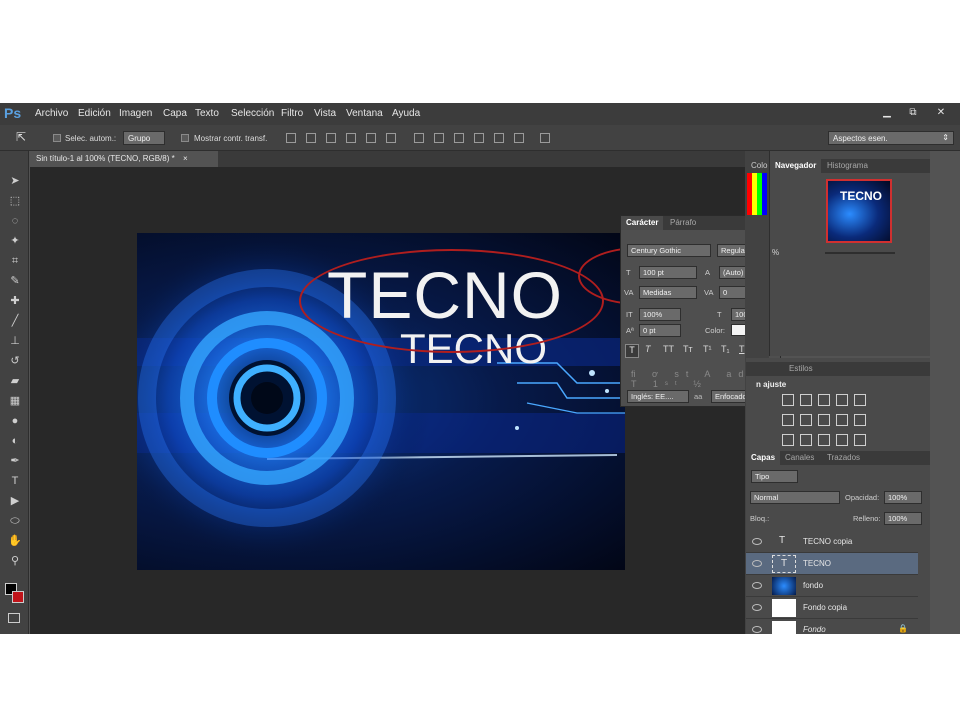 The height and width of the screenshot is (720, 960). What do you see at coordinates (15, 321) in the screenshot?
I see `brush-tool-icon: ╱` at bounding box center [15, 321].